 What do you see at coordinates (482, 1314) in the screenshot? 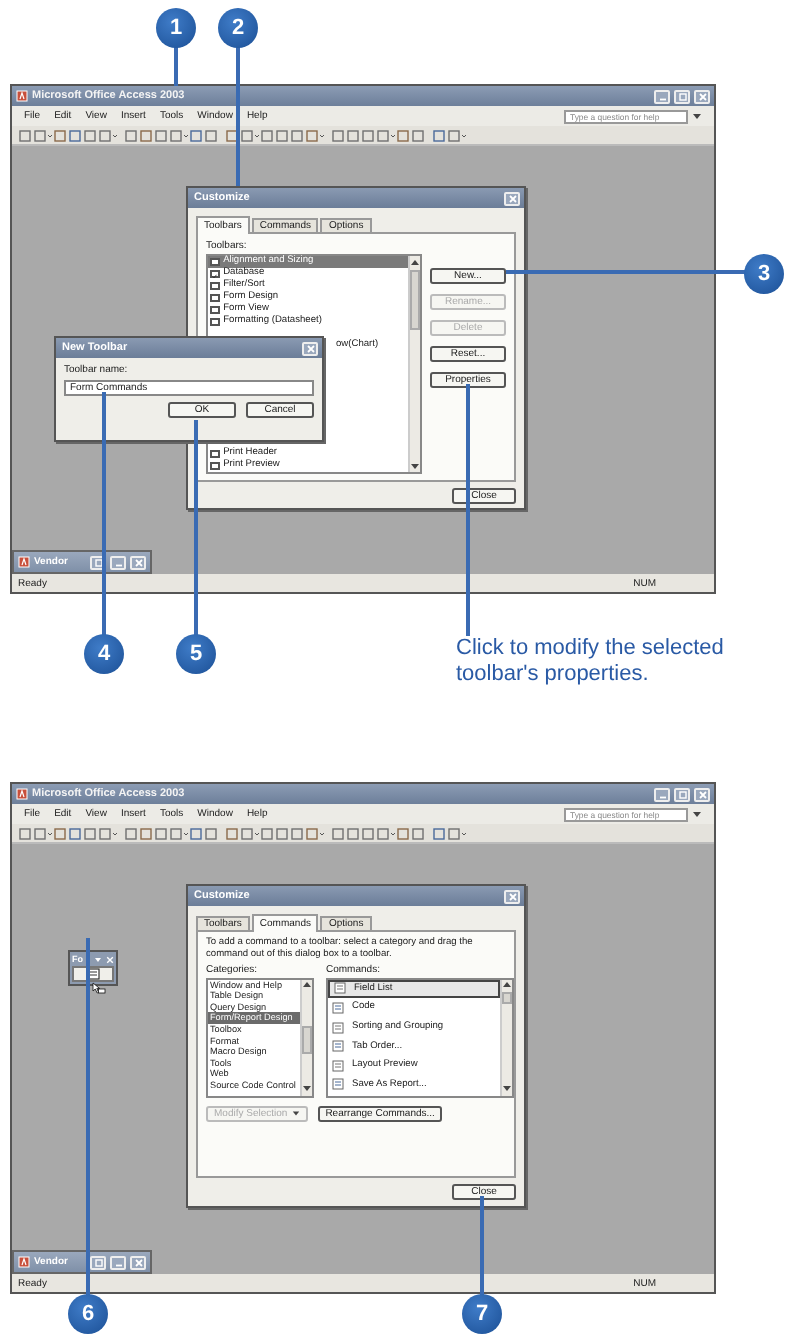
I see `callout-number: 7` at bounding box center [482, 1314].